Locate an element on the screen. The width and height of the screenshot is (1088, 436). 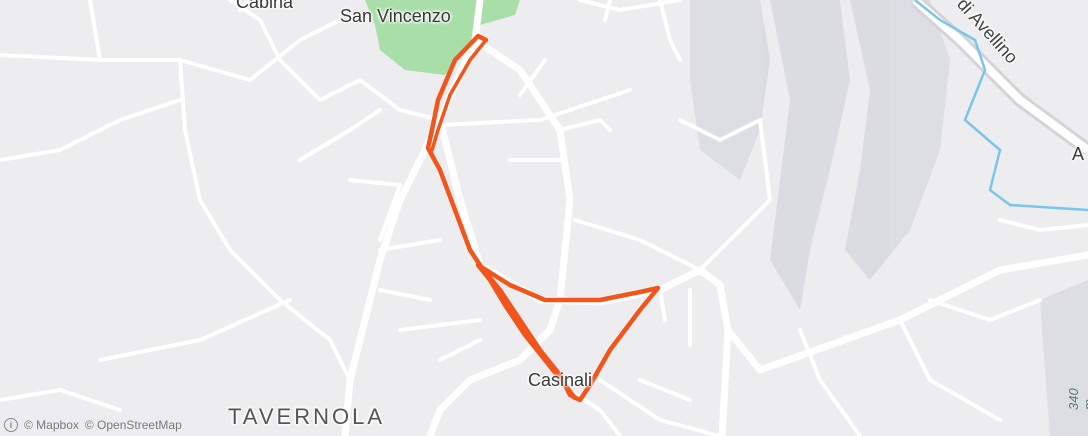
place-label-tavernola: TAVERNOLA is located at coordinates (306, 416).